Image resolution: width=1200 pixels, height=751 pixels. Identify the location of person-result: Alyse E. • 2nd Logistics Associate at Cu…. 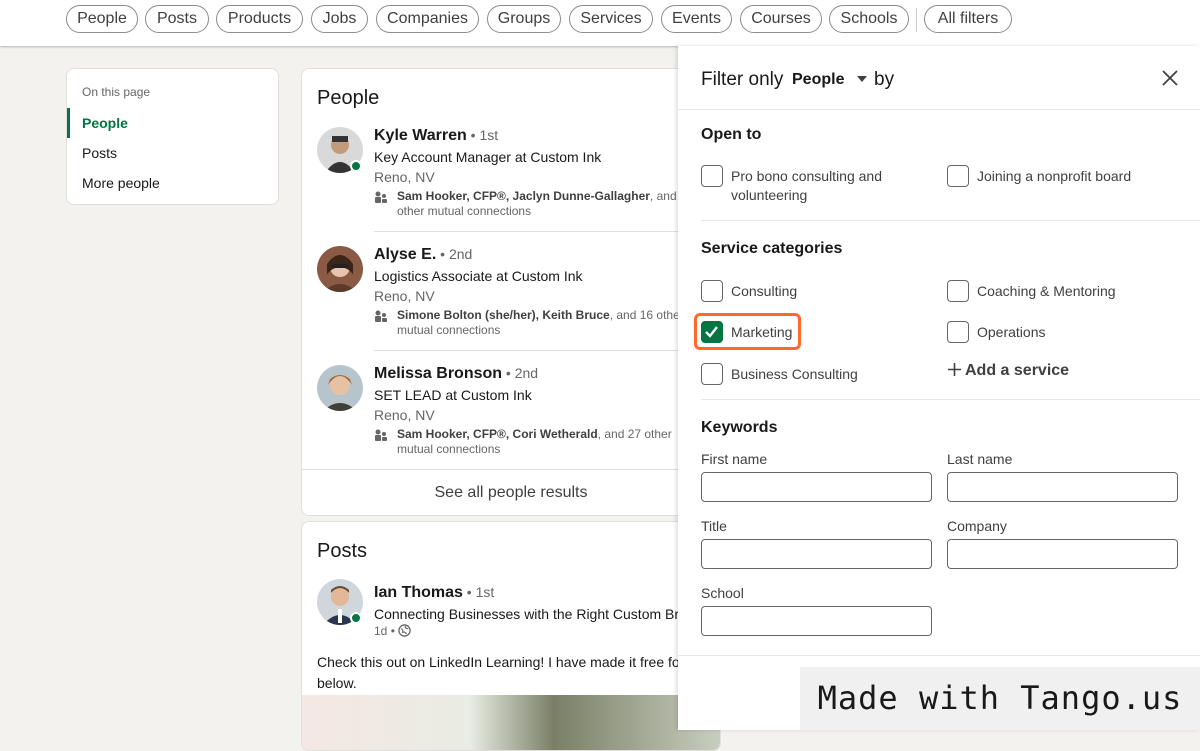
(502, 305).